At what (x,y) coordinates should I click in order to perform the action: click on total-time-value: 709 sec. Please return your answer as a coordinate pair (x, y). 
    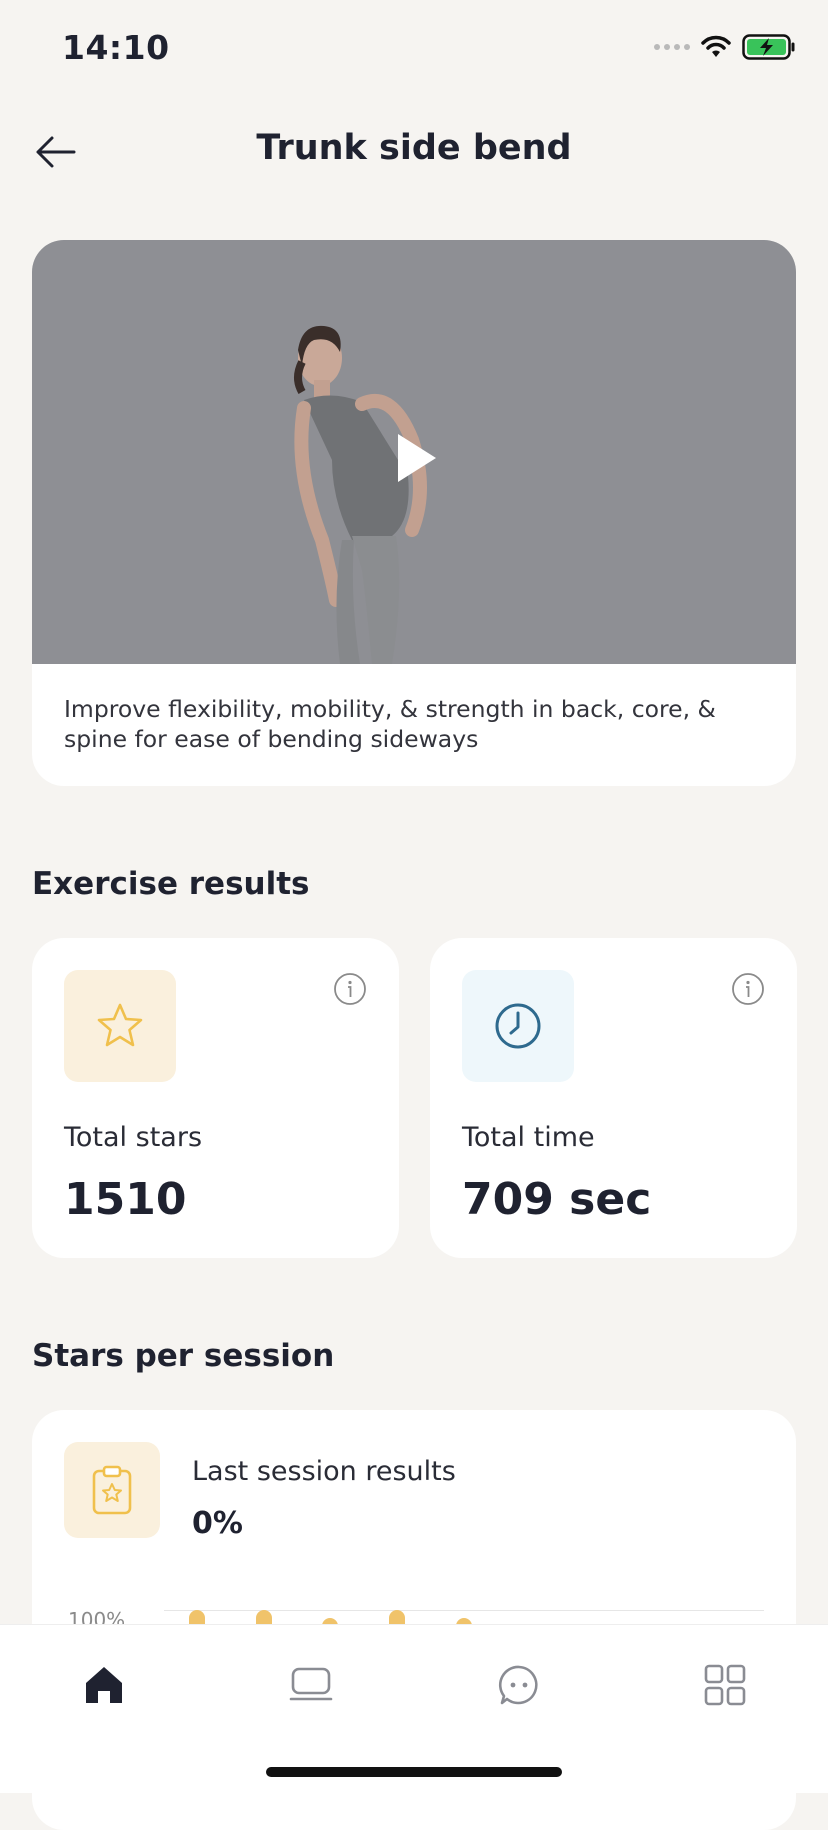
    Looking at the image, I should click on (557, 1199).